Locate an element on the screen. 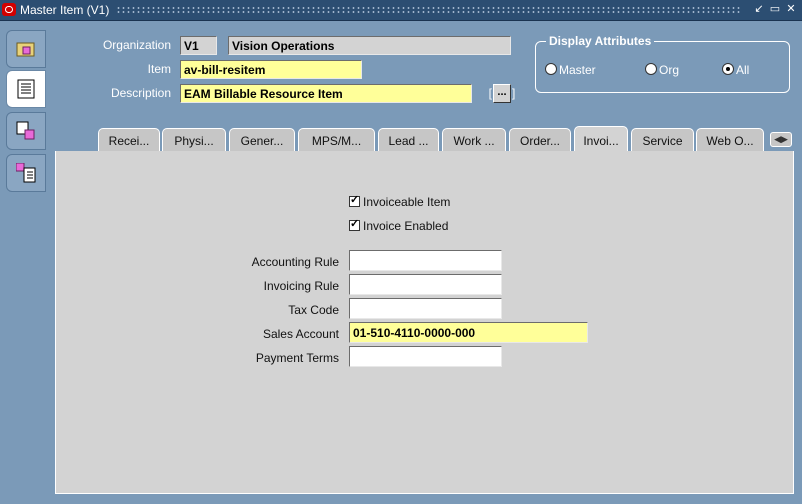 Image resolution: width=802 pixels, height=504 pixels. document-cube-icon is located at coordinates (25, 130).